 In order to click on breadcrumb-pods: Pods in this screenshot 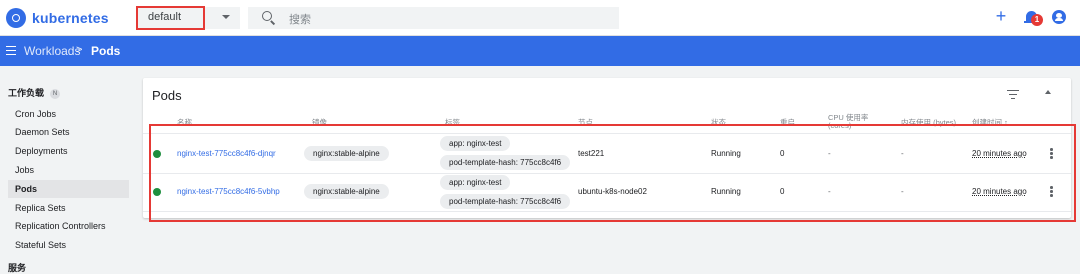, I will do `click(106, 51)`.